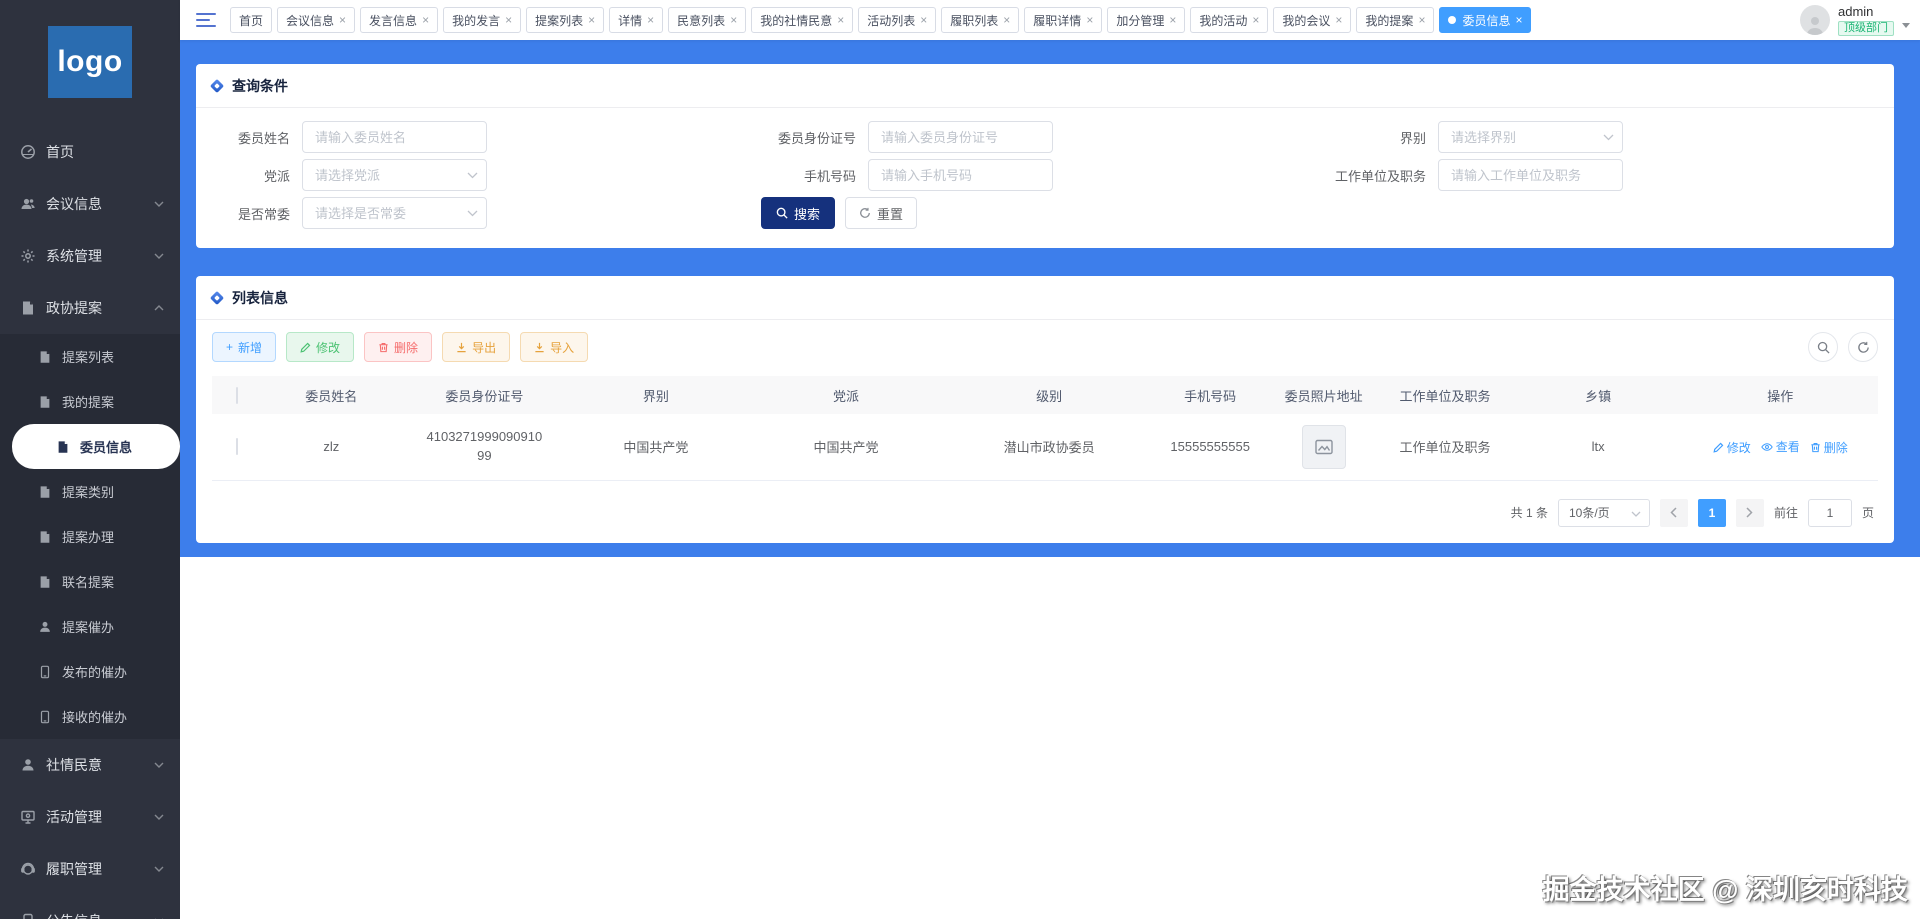 The width and height of the screenshot is (1920, 919). I want to click on tab-item: 我的提案 ×, so click(1395, 20).